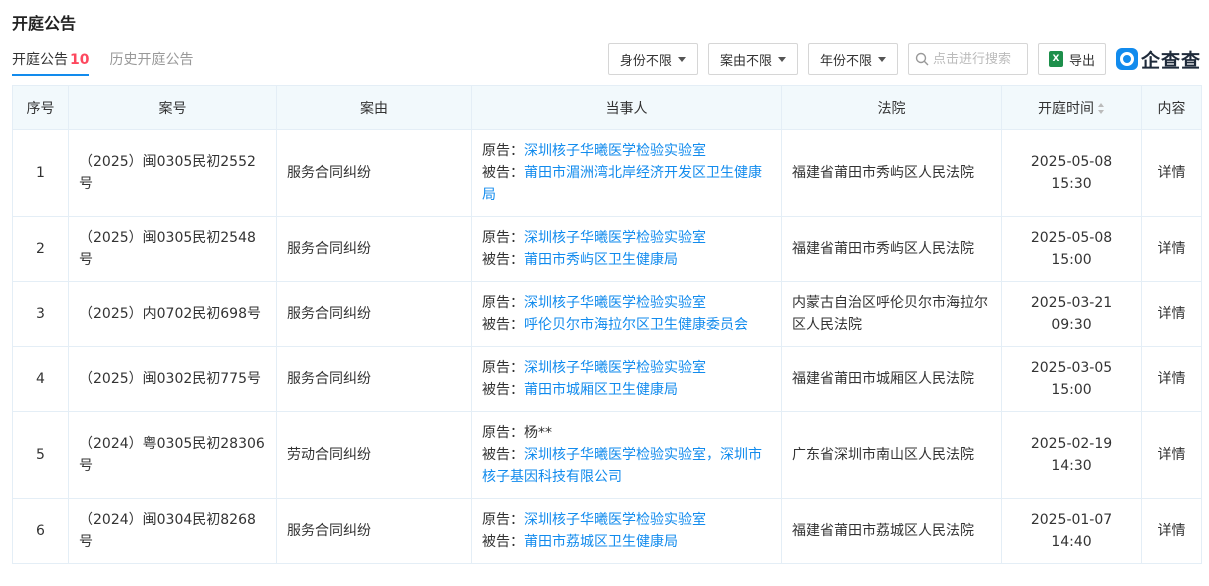 The width and height of the screenshot is (1209, 586). What do you see at coordinates (845, 61) in the screenshot?
I see `year-filter-label: 年份不限` at bounding box center [845, 61].